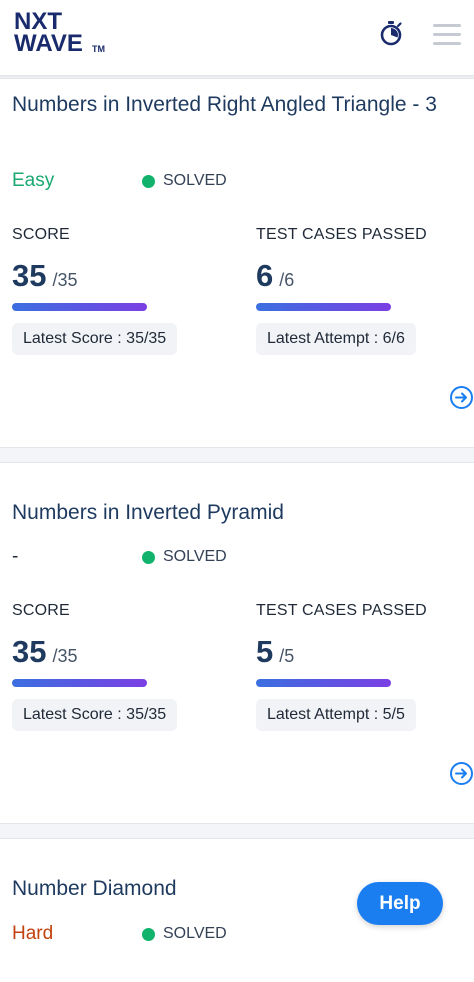 This screenshot has height=982, width=474. Describe the element at coordinates (400, 903) in the screenshot. I see `help-button: Help` at that location.